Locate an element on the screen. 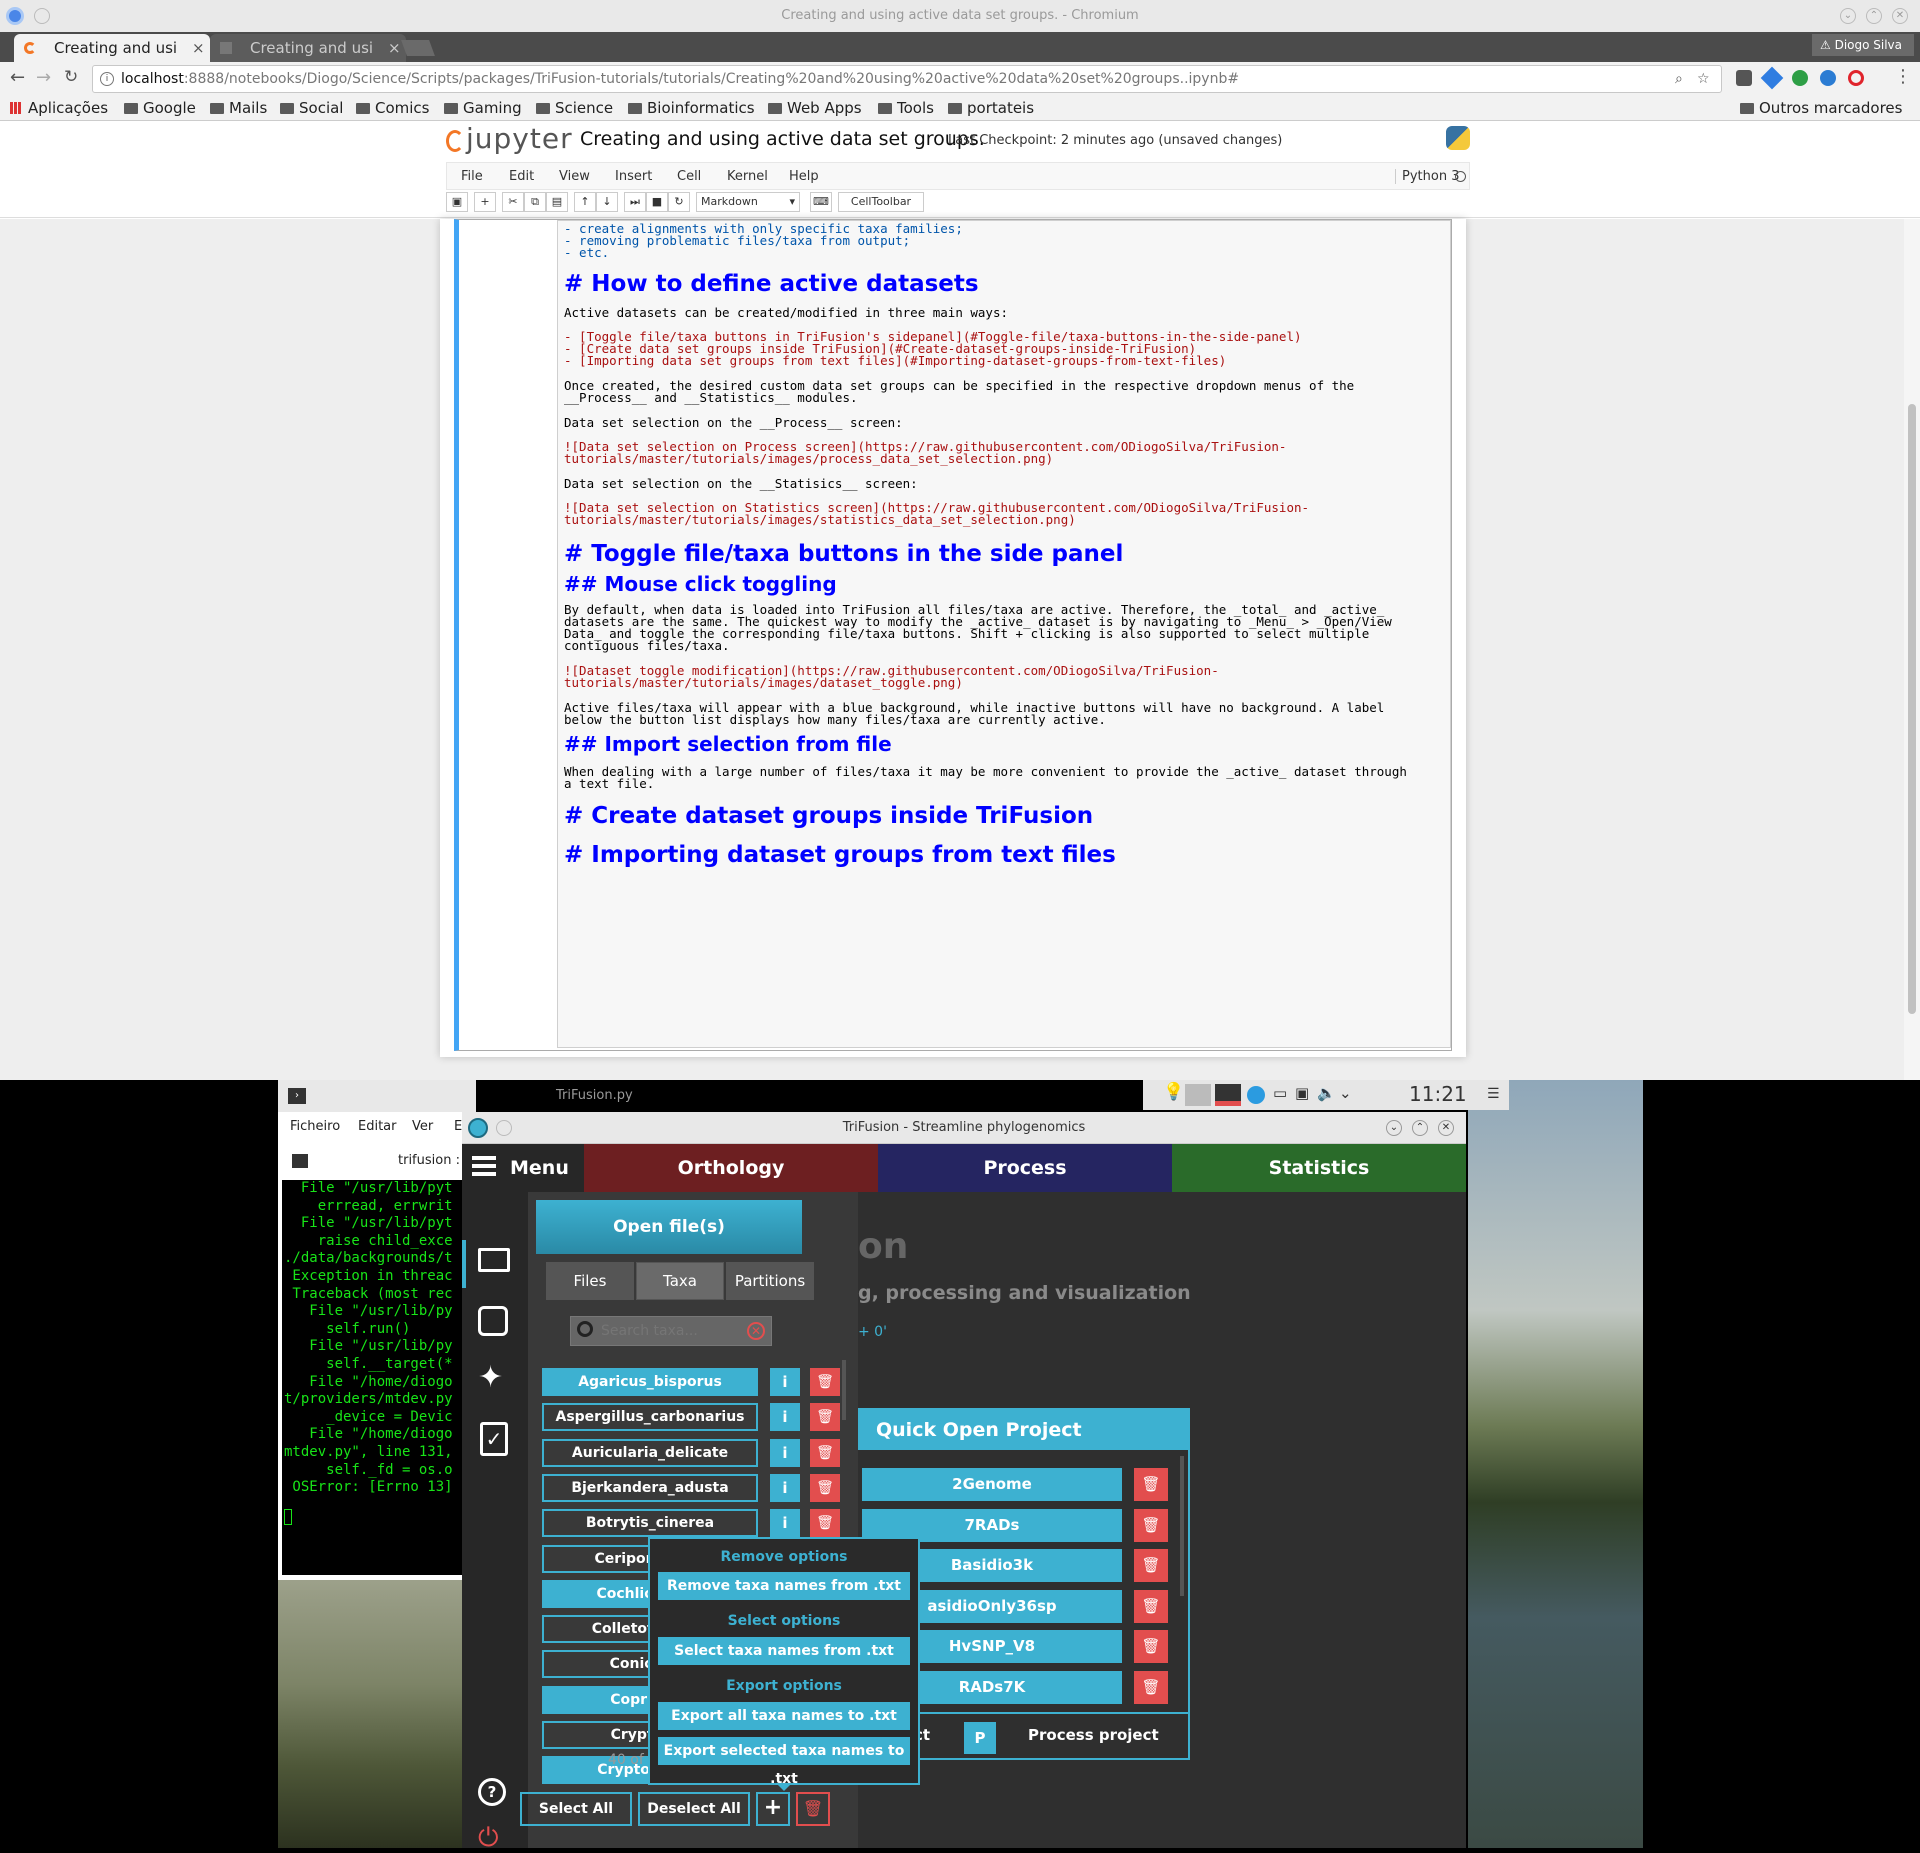 The height and width of the screenshot is (1853, 1920). bookmark-other: Outros marcadores is located at coordinates (1821, 108).